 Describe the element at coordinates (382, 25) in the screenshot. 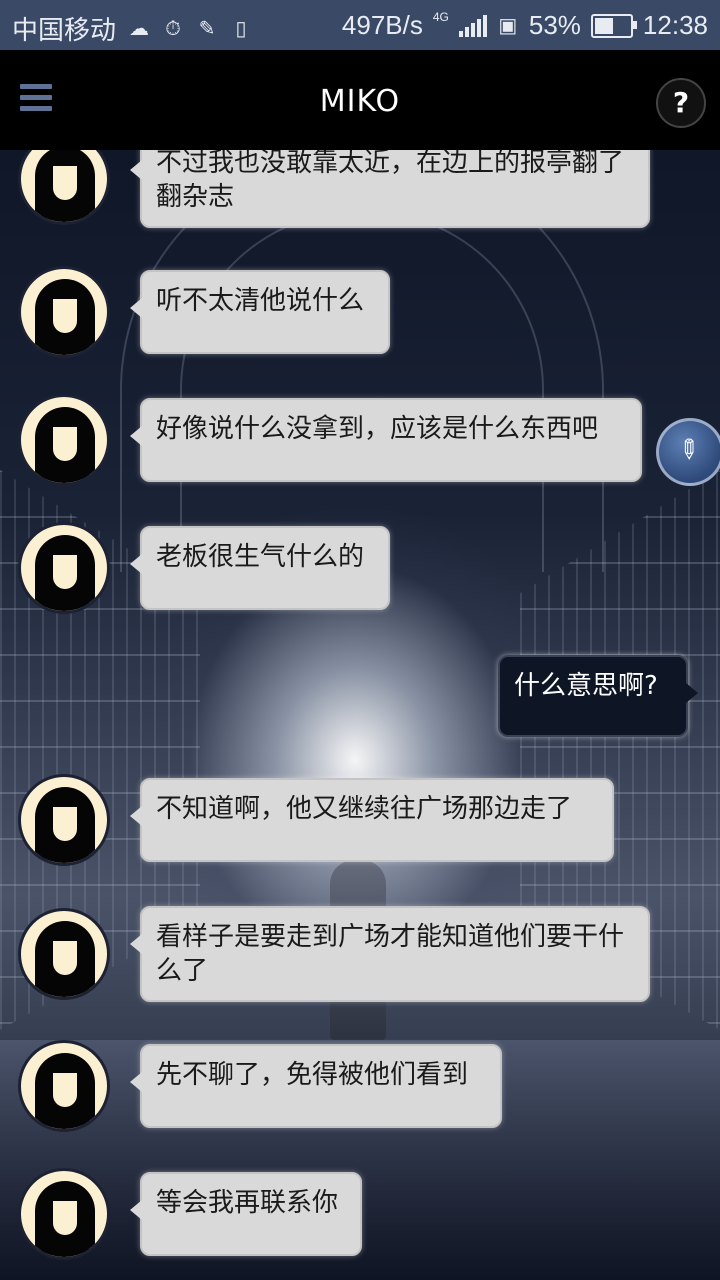

I see `network-speed: 497B/s` at that location.